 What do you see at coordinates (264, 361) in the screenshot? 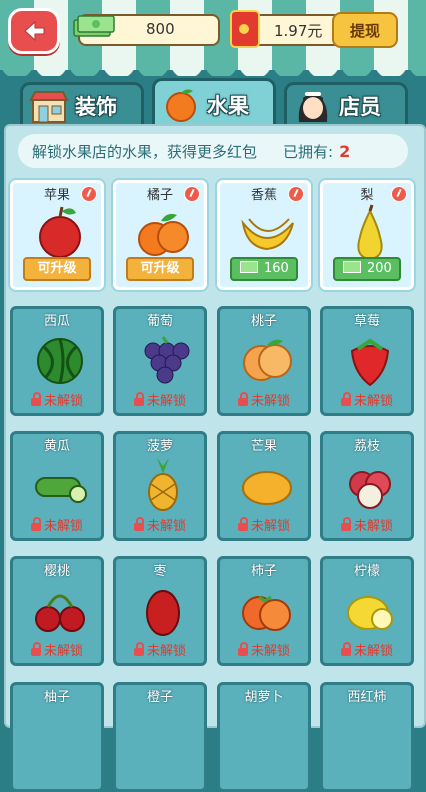
I see `fruit-card: 桃子 未解锁` at bounding box center [264, 361].